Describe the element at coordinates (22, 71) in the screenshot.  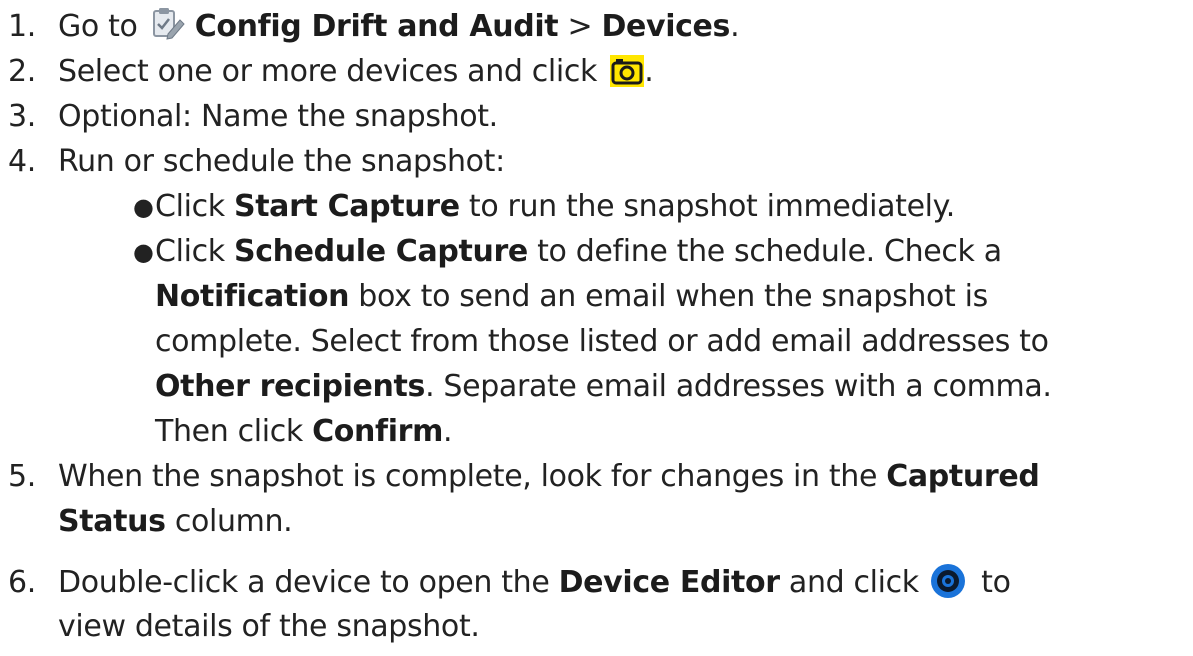
I see `step-number: 2.` at that location.